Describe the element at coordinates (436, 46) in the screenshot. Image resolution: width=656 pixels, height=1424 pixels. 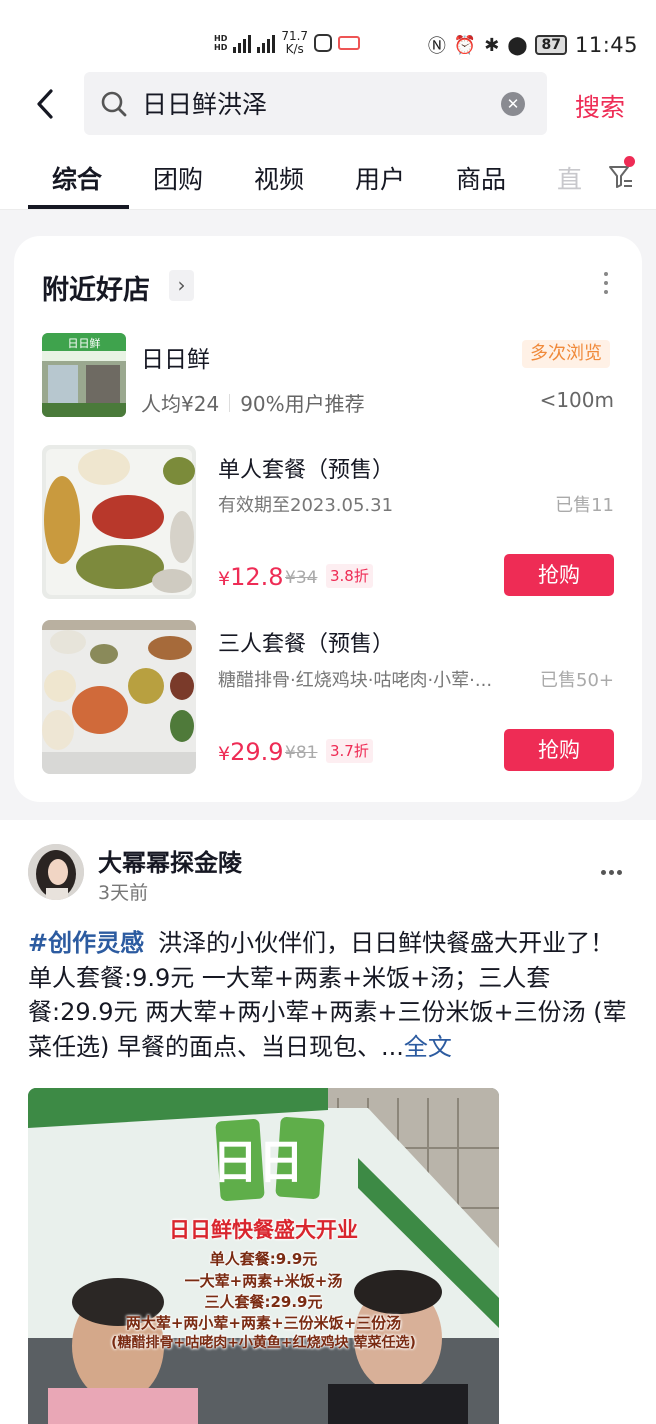
I see `nfc-icon: Ⓝ` at that location.